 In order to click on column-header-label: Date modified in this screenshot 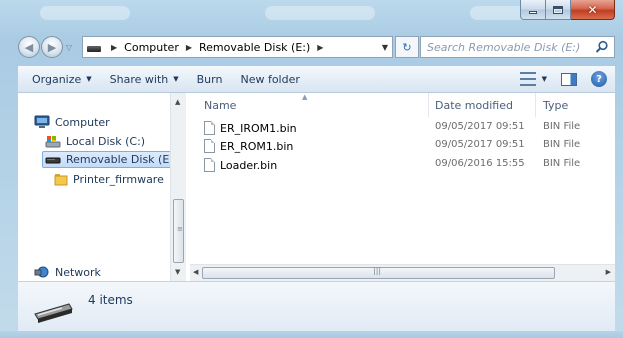, I will do `click(474, 105)`.